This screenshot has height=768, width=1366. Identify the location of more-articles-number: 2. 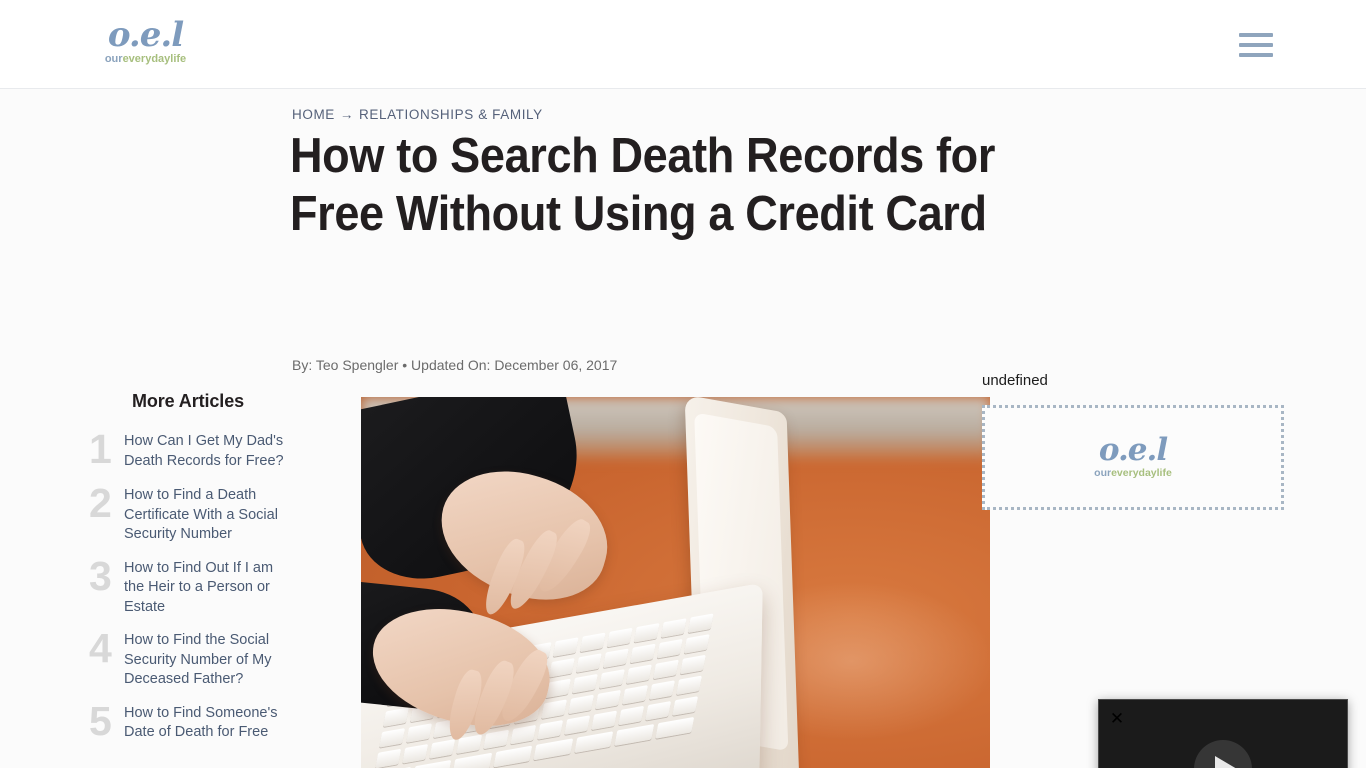
(100, 503).